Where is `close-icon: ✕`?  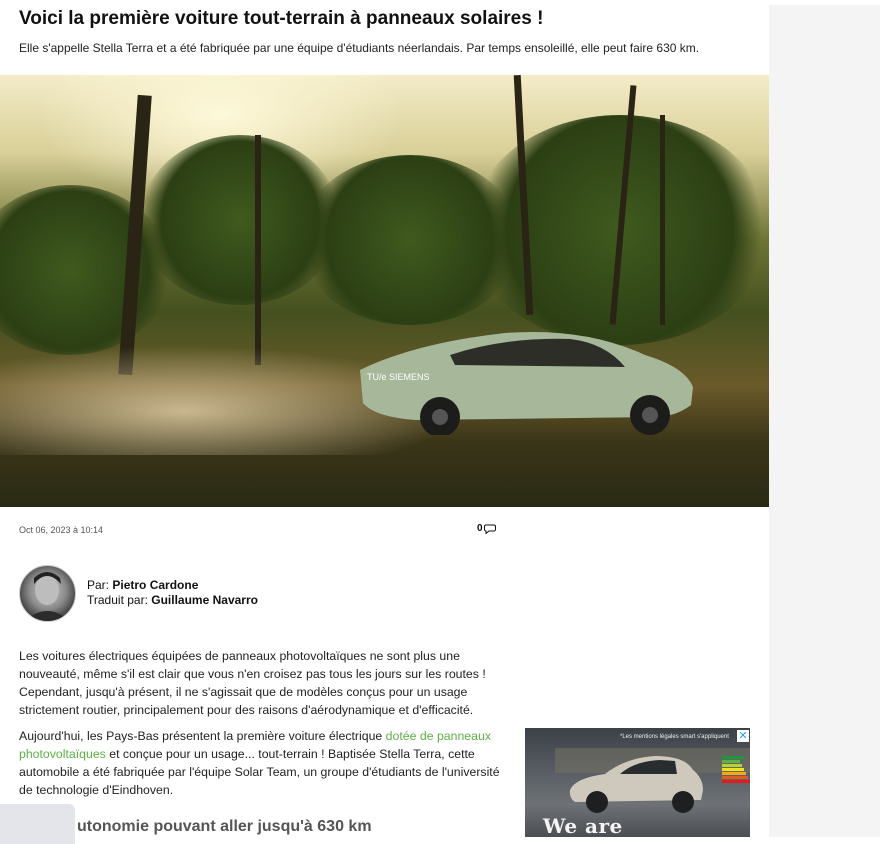 close-icon: ✕ is located at coordinates (743, 736).